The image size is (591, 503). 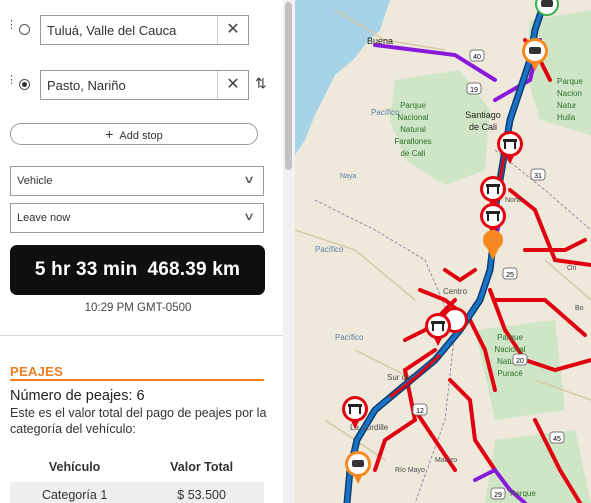 What do you see at coordinates (412, 117) in the screenshot?
I see `label-farallones-2: Nacional` at bounding box center [412, 117].